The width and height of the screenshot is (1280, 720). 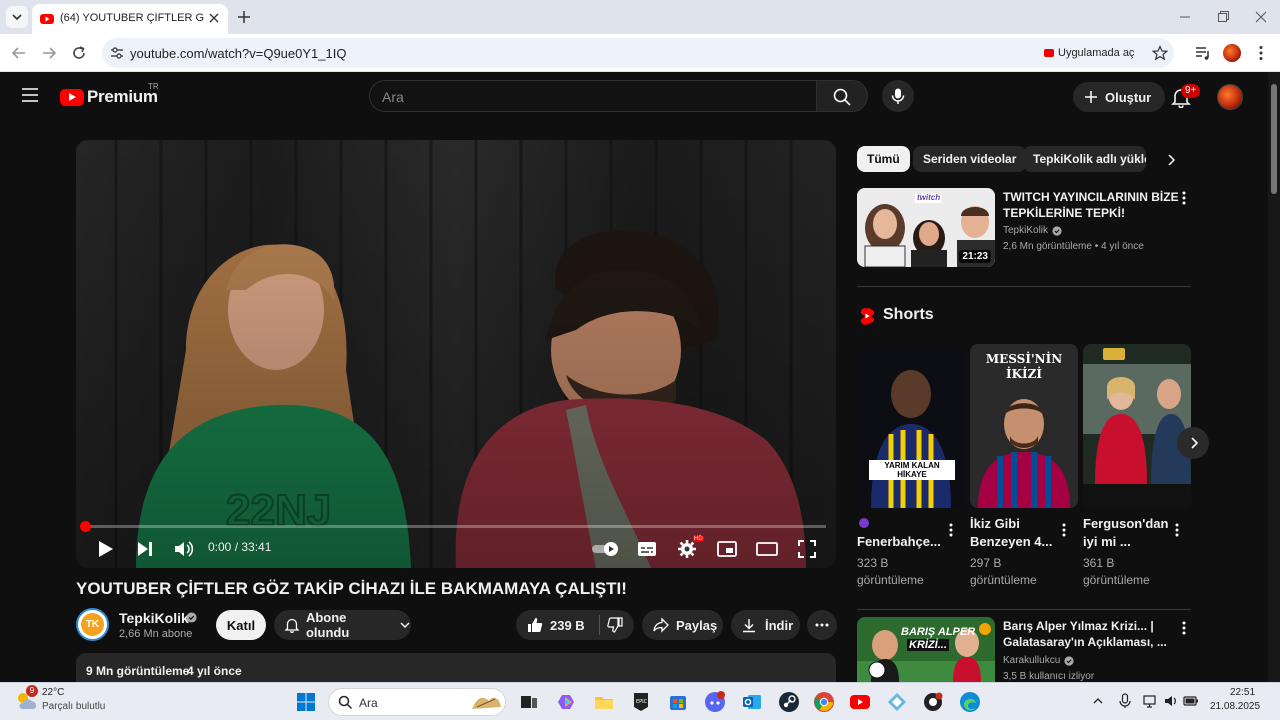 I want to click on chrome-icon, so click(x=824, y=702).